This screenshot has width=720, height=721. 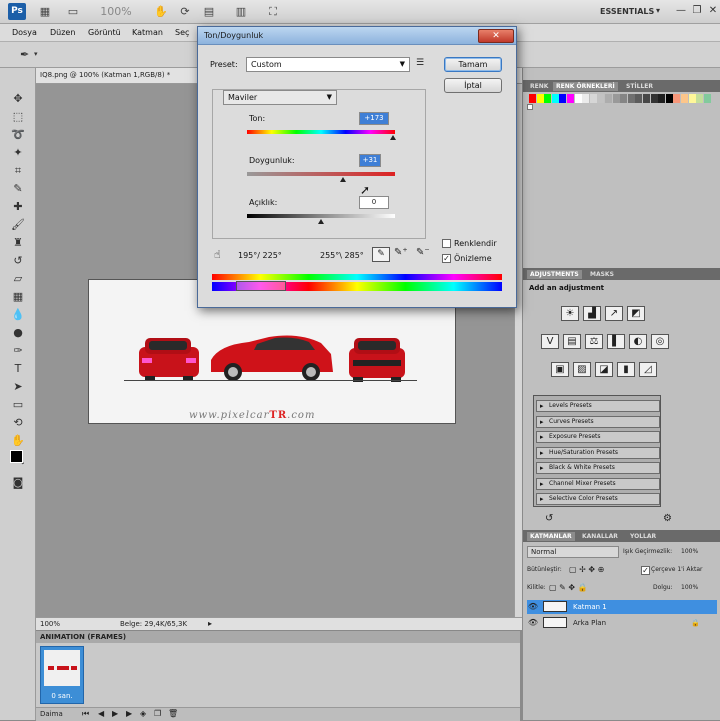 I want to click on preset-list-item: Hue/Saturation Presets, so click(x=598, y=452).